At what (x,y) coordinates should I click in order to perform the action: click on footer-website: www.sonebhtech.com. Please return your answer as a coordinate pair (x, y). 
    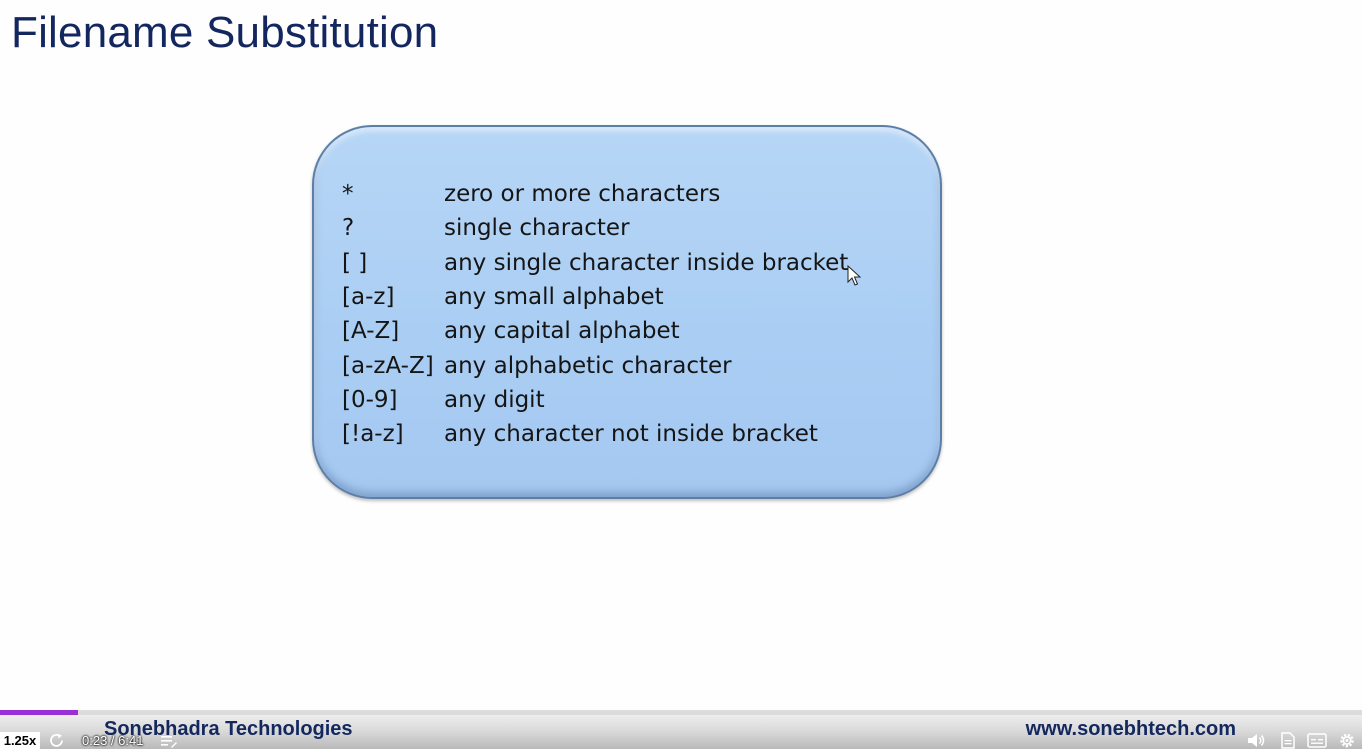
    Looking at the image, I should click on (1130, 729).